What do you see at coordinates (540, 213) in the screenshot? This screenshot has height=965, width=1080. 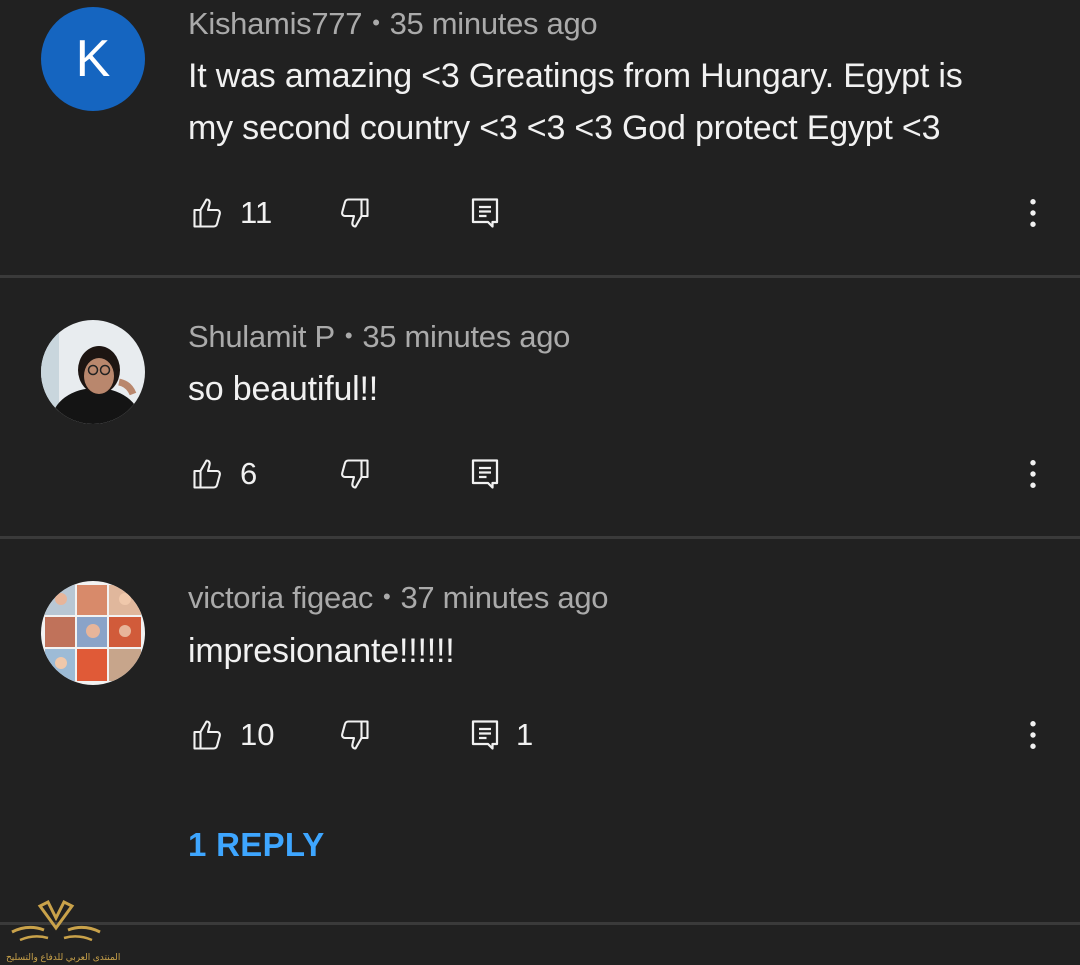 I see `comment-actions: 11` at bounding box center [540, 213].